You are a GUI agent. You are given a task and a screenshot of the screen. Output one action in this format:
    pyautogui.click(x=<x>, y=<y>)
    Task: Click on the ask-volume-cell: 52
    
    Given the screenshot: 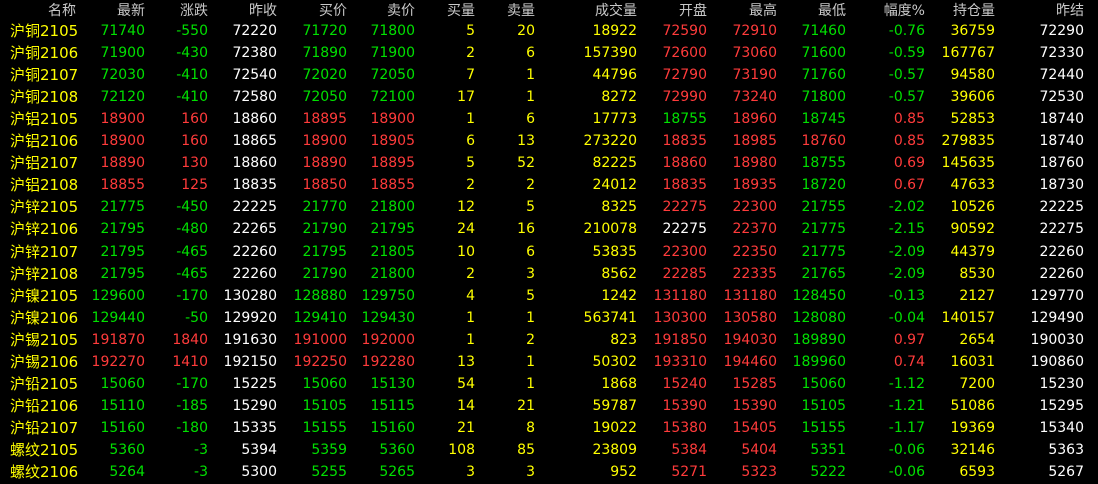 What is the action you would take?
    pyautogui.click(x=526, y=163)
    